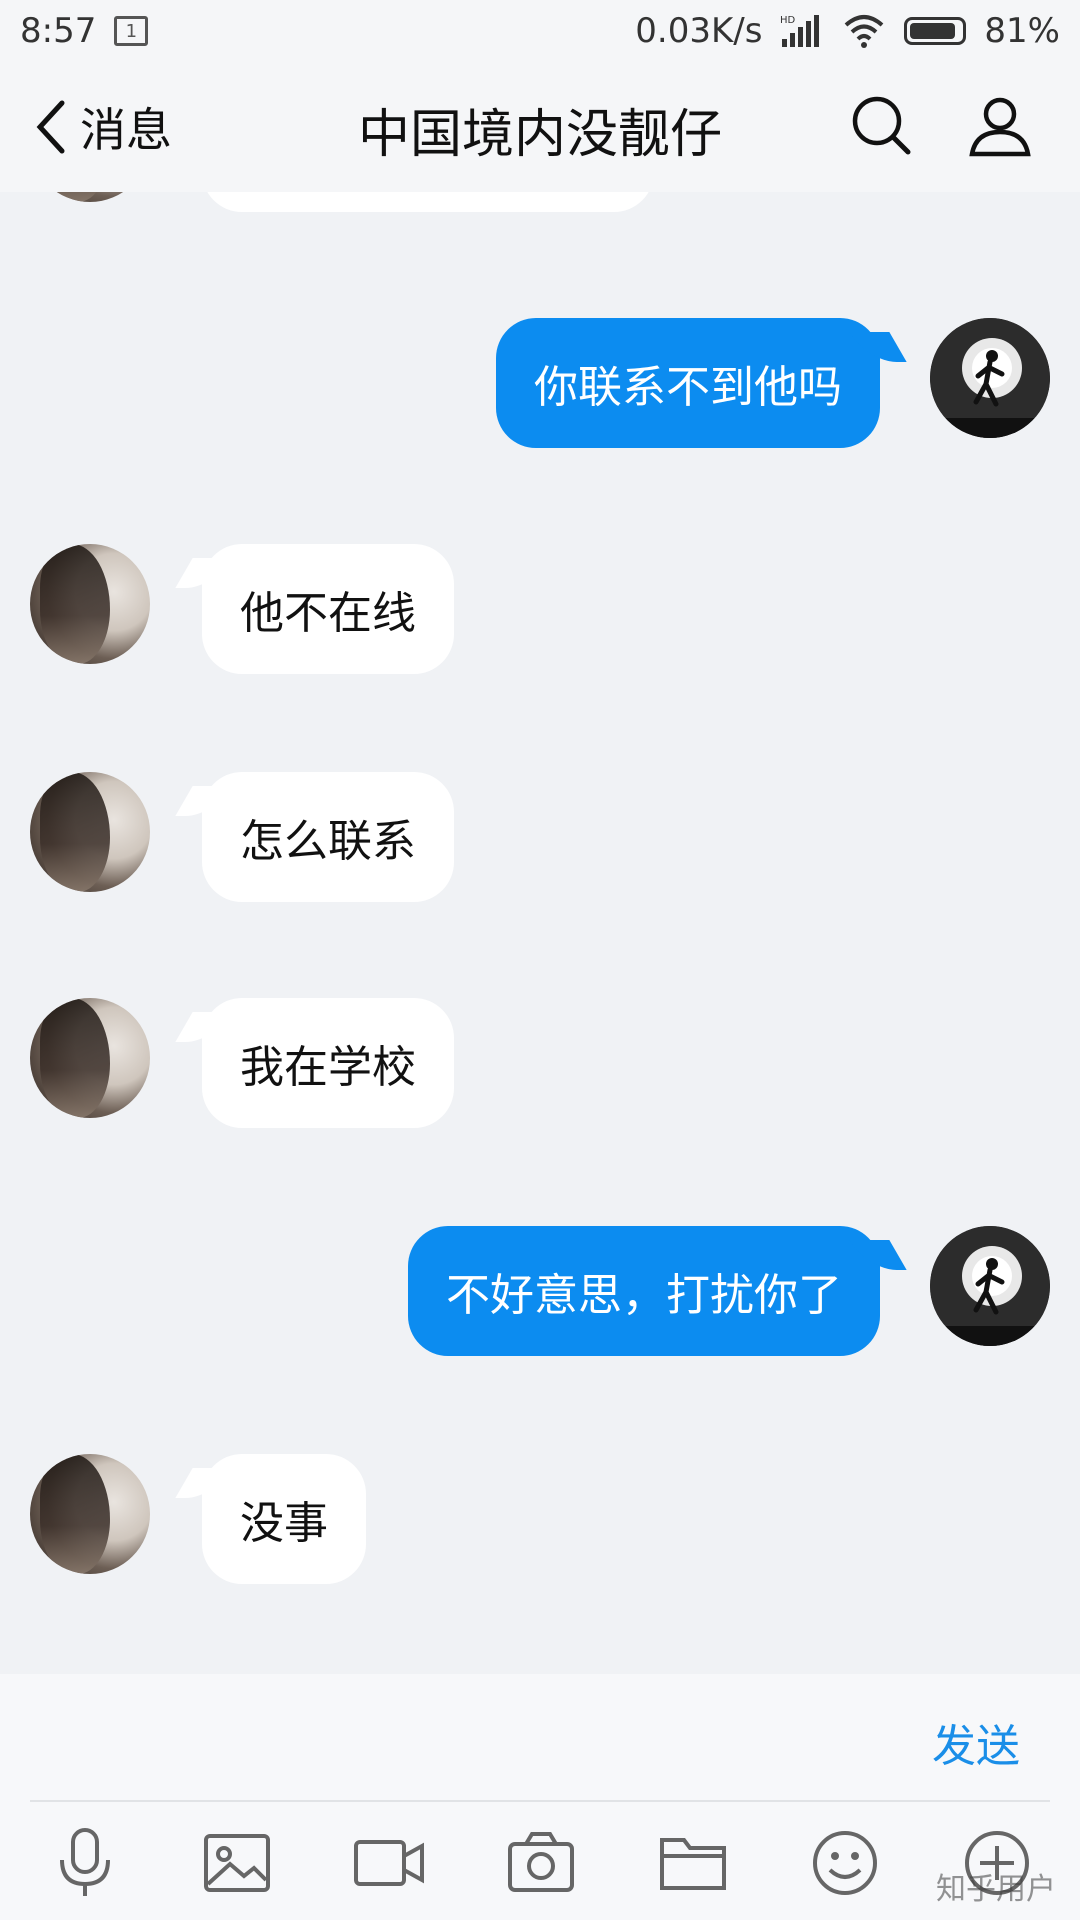 The width and height of the screenshot is (1080, 1920). Describe the element at coordinates (1022, 31) in the screenshot. I see `battery-level: 81%` at that location.